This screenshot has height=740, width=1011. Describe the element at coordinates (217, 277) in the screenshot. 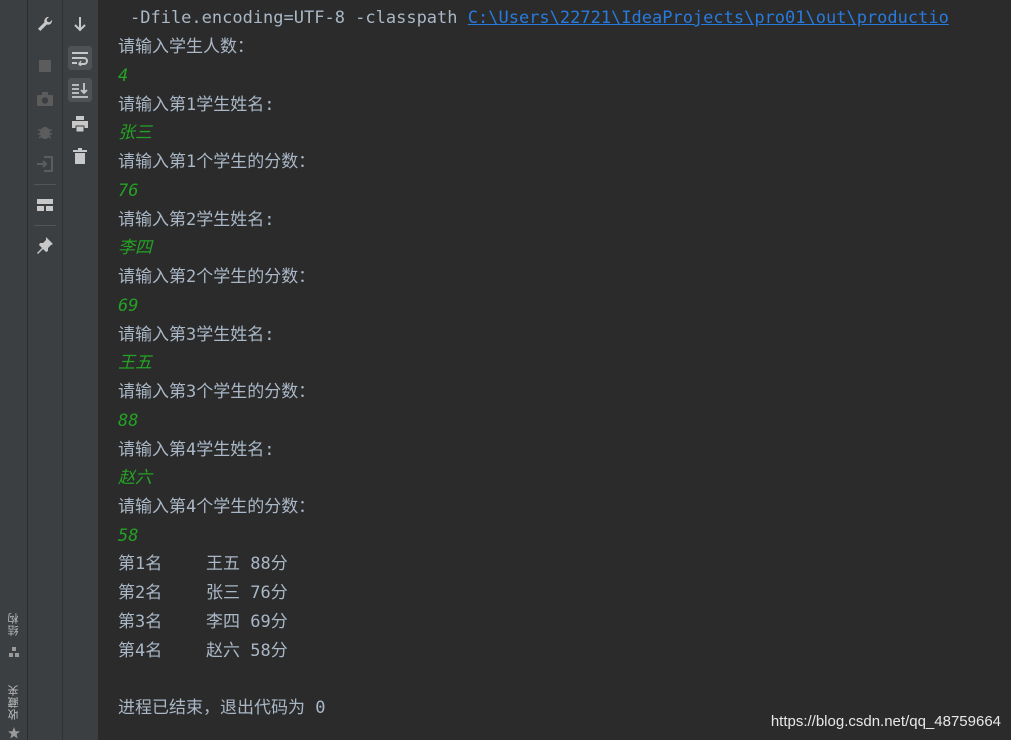

I see `prompt-line: 请输入第2个学生的分数：` at that location.